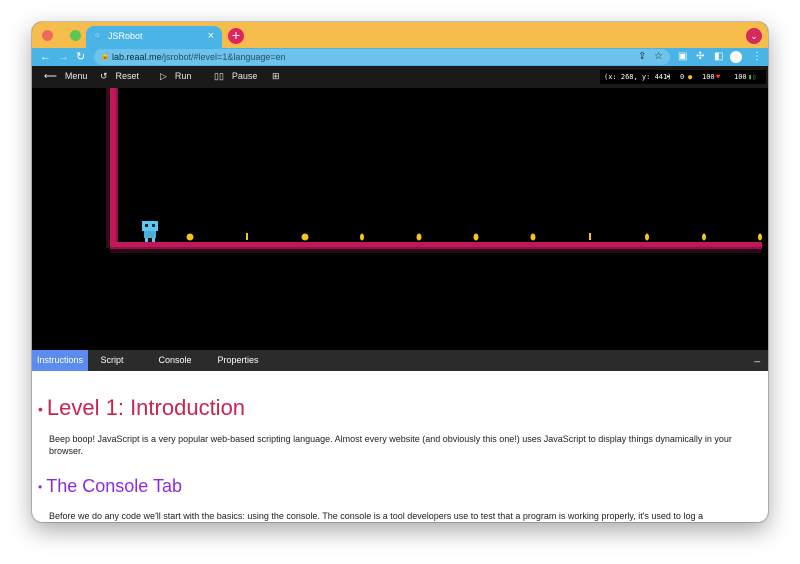 This screenshot has width=800, height=564. I want to click on grid-icon: ⊞, so click(276, 76).